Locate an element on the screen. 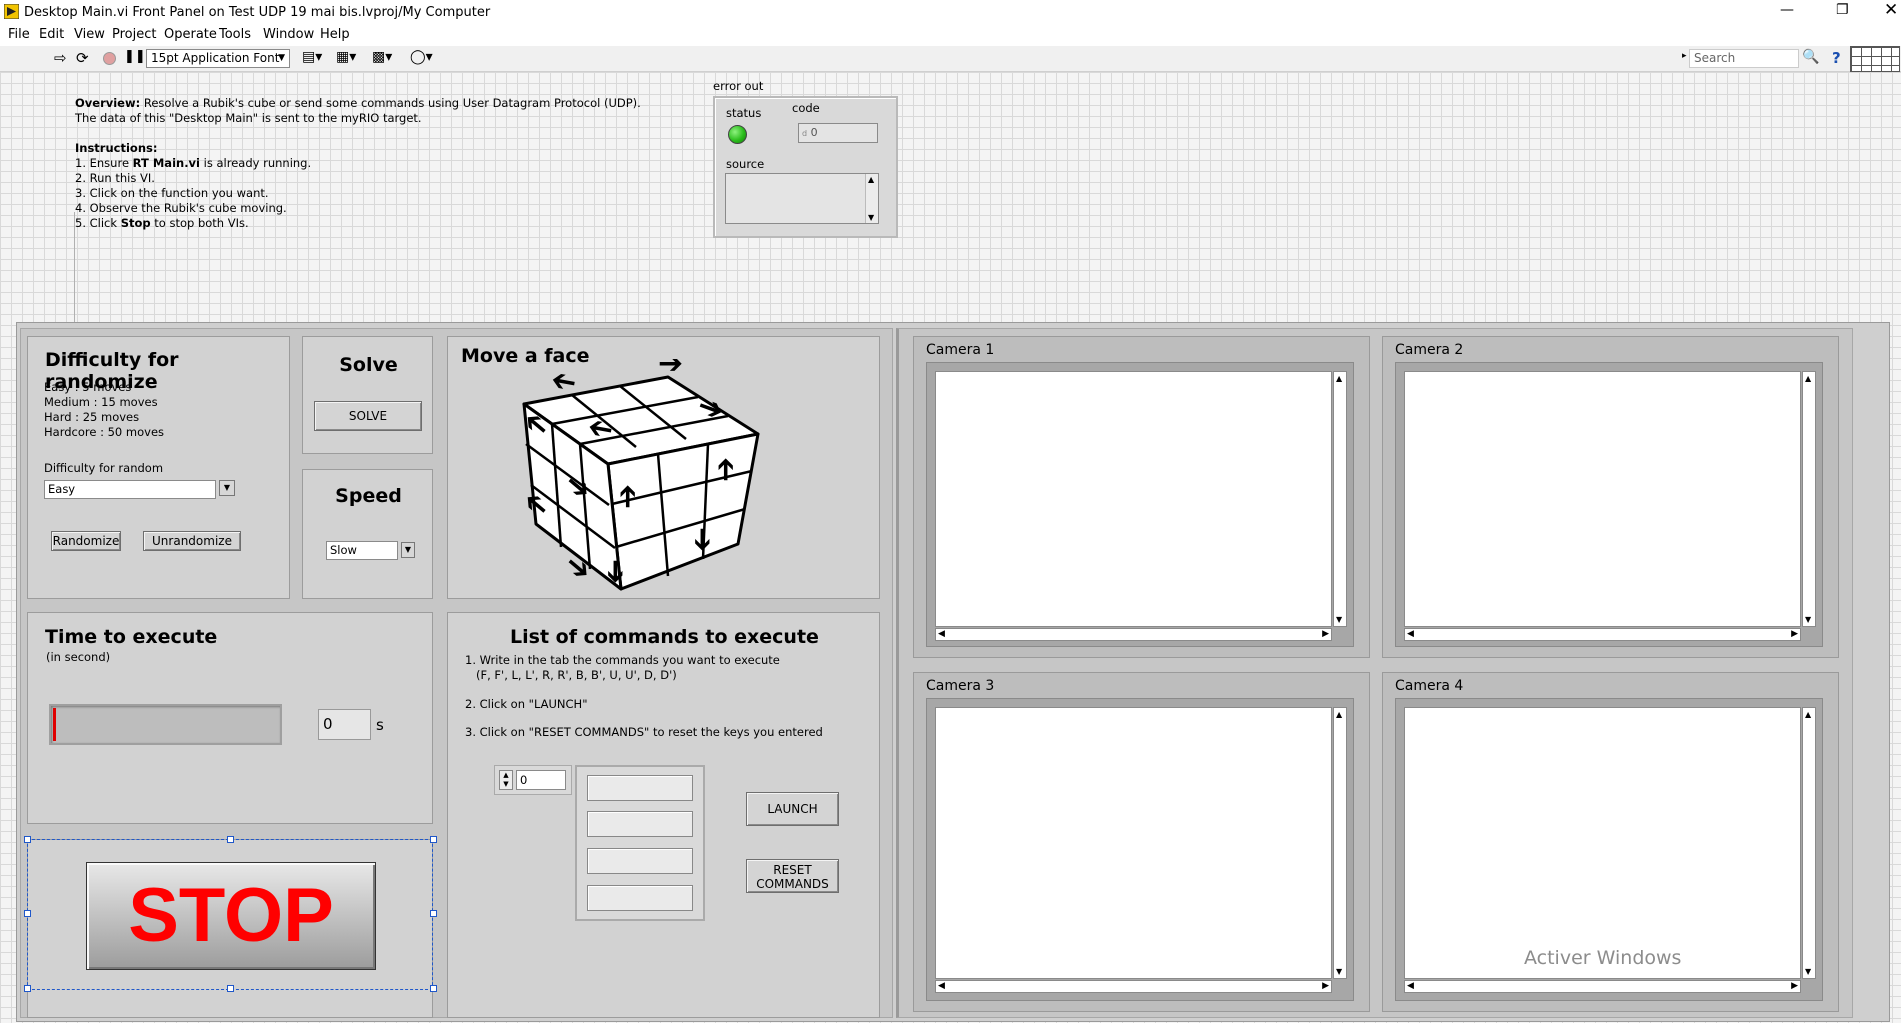 The width and height of the screenshot is (1901, 1023). solve-button: SOLVE is located at coordinates (368, 416).